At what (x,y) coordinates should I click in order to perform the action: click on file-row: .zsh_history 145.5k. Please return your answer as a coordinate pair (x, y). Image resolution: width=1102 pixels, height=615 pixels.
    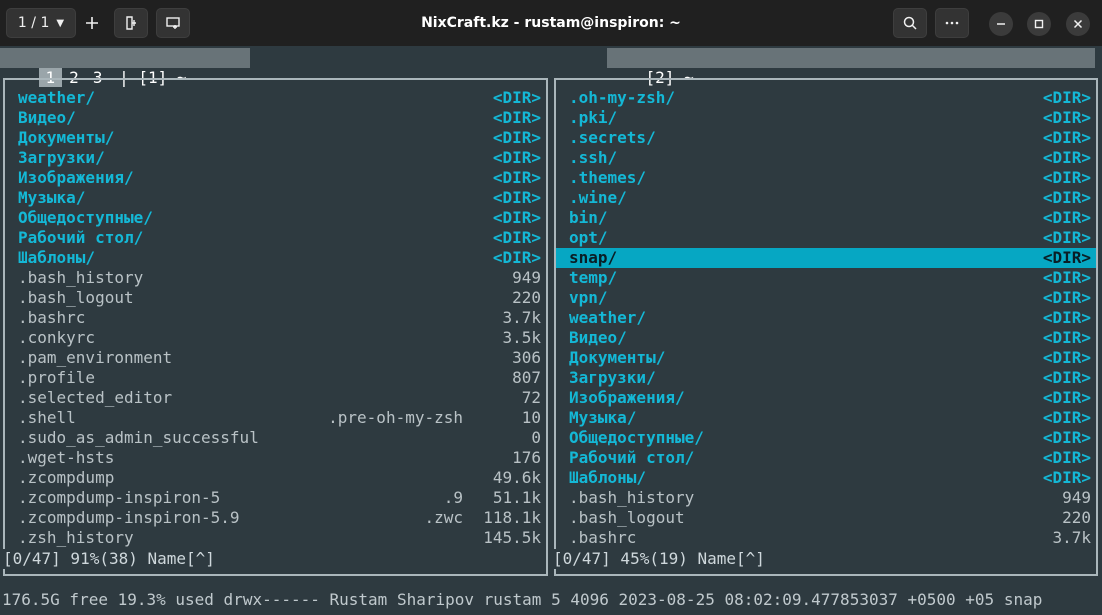
    Looking at the image, I should click on (275, 538).